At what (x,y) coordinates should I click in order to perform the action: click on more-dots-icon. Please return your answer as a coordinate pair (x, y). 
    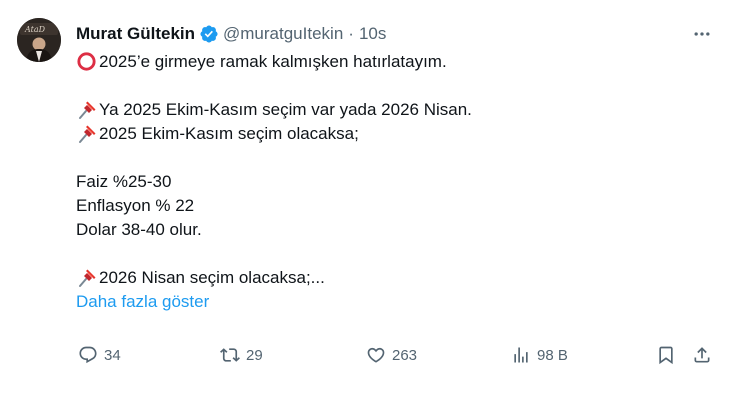
    Looking at the image, I should click on (702, 34).